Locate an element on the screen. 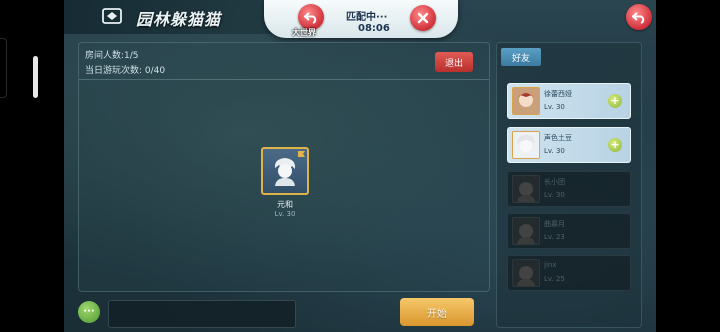 Image resolution: width=720 pixels, height=332 pixels. phone-bezel-left is located at coordinates (32, 166).